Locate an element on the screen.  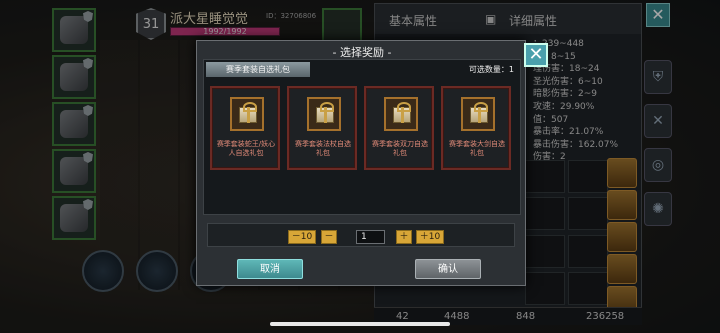
reward-card: 赛季套装大剑自选礼包 is located at coordinates (476, 128).